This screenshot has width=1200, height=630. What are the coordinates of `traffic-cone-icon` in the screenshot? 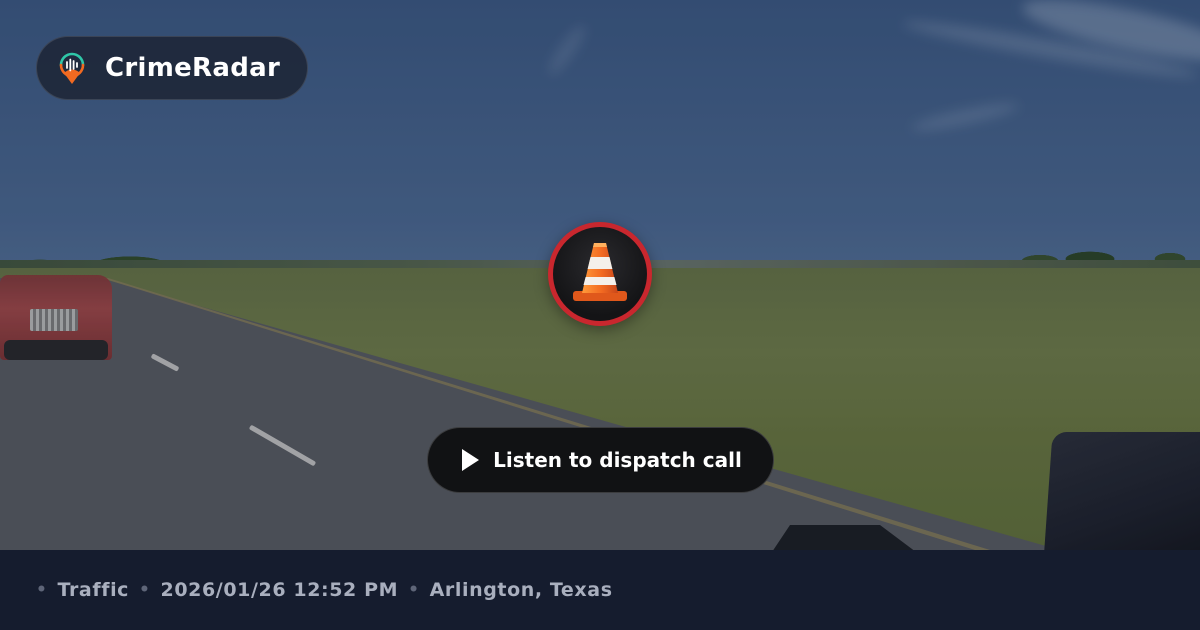 It's located at (600, 274).